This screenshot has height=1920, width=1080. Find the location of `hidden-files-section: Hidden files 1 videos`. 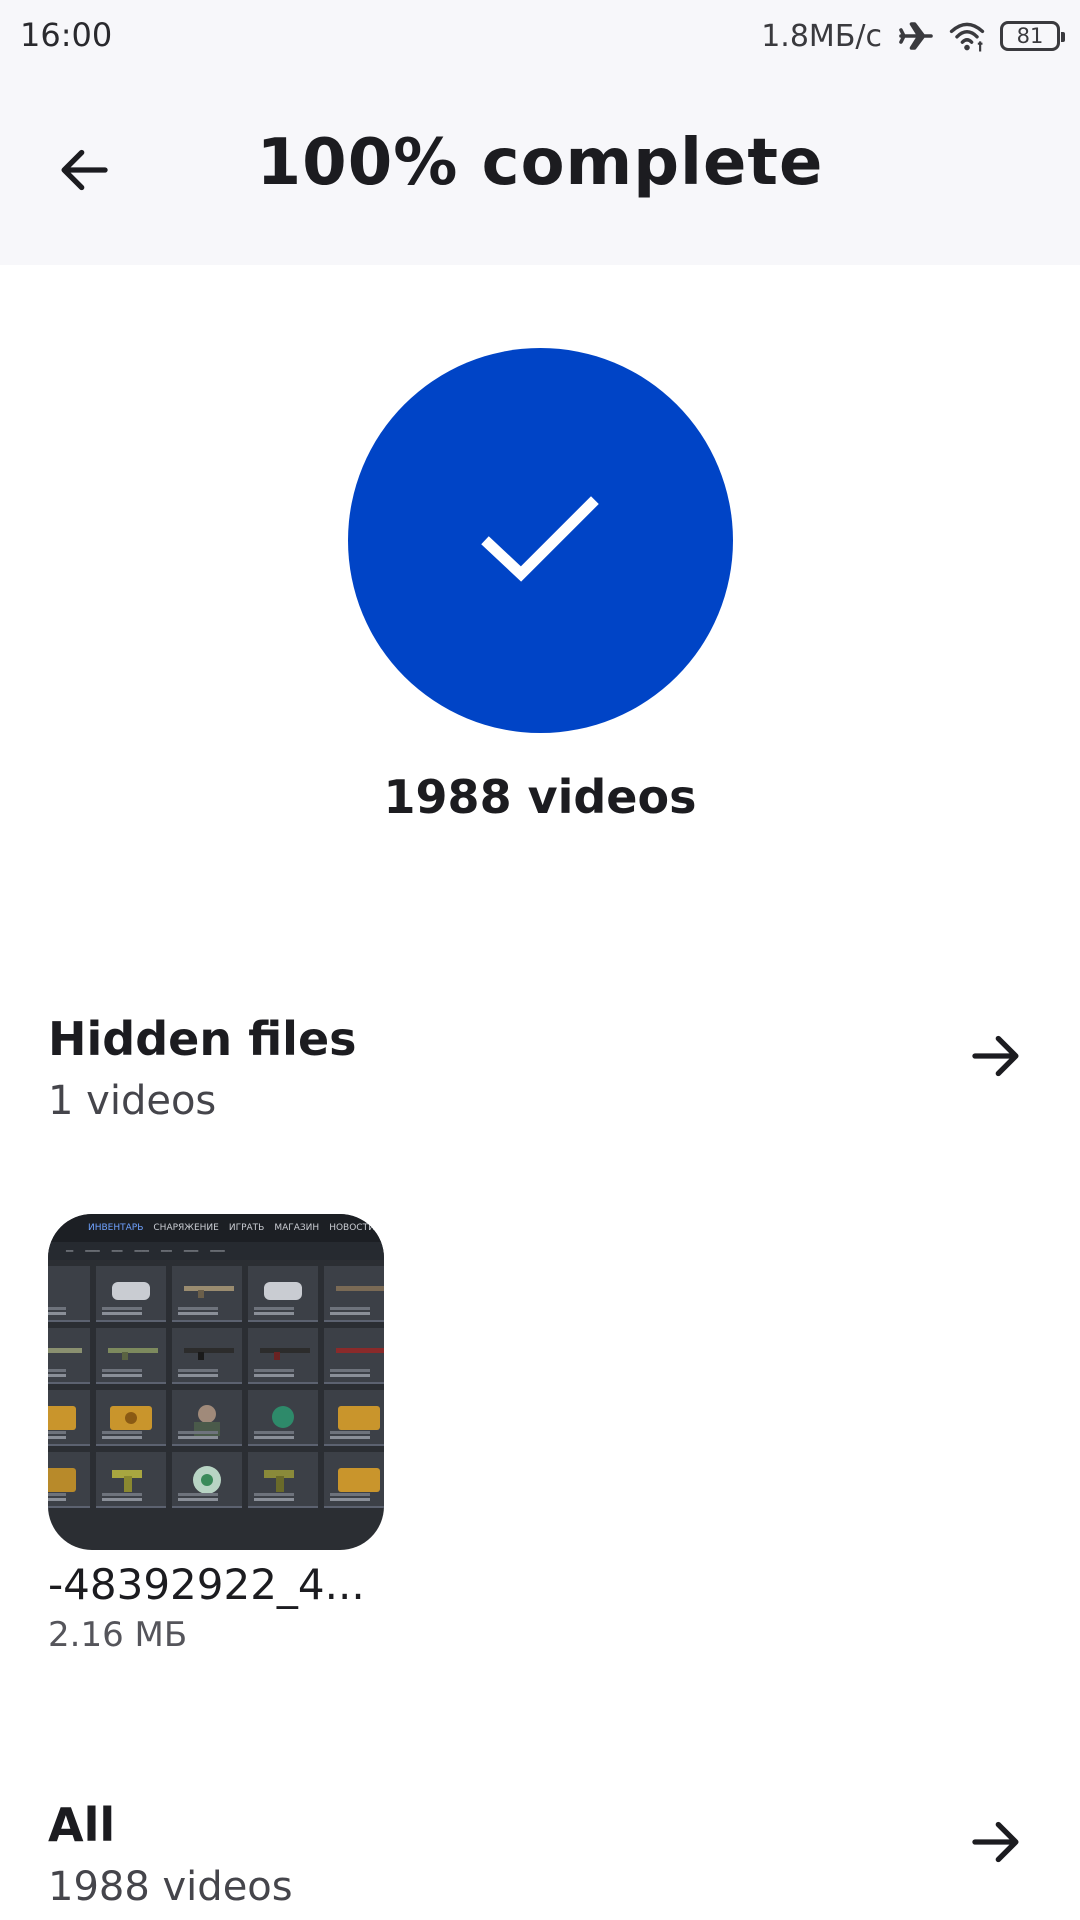

hidden-files-section: Hidden files 1 videos is located at coordinates (540, 1072).